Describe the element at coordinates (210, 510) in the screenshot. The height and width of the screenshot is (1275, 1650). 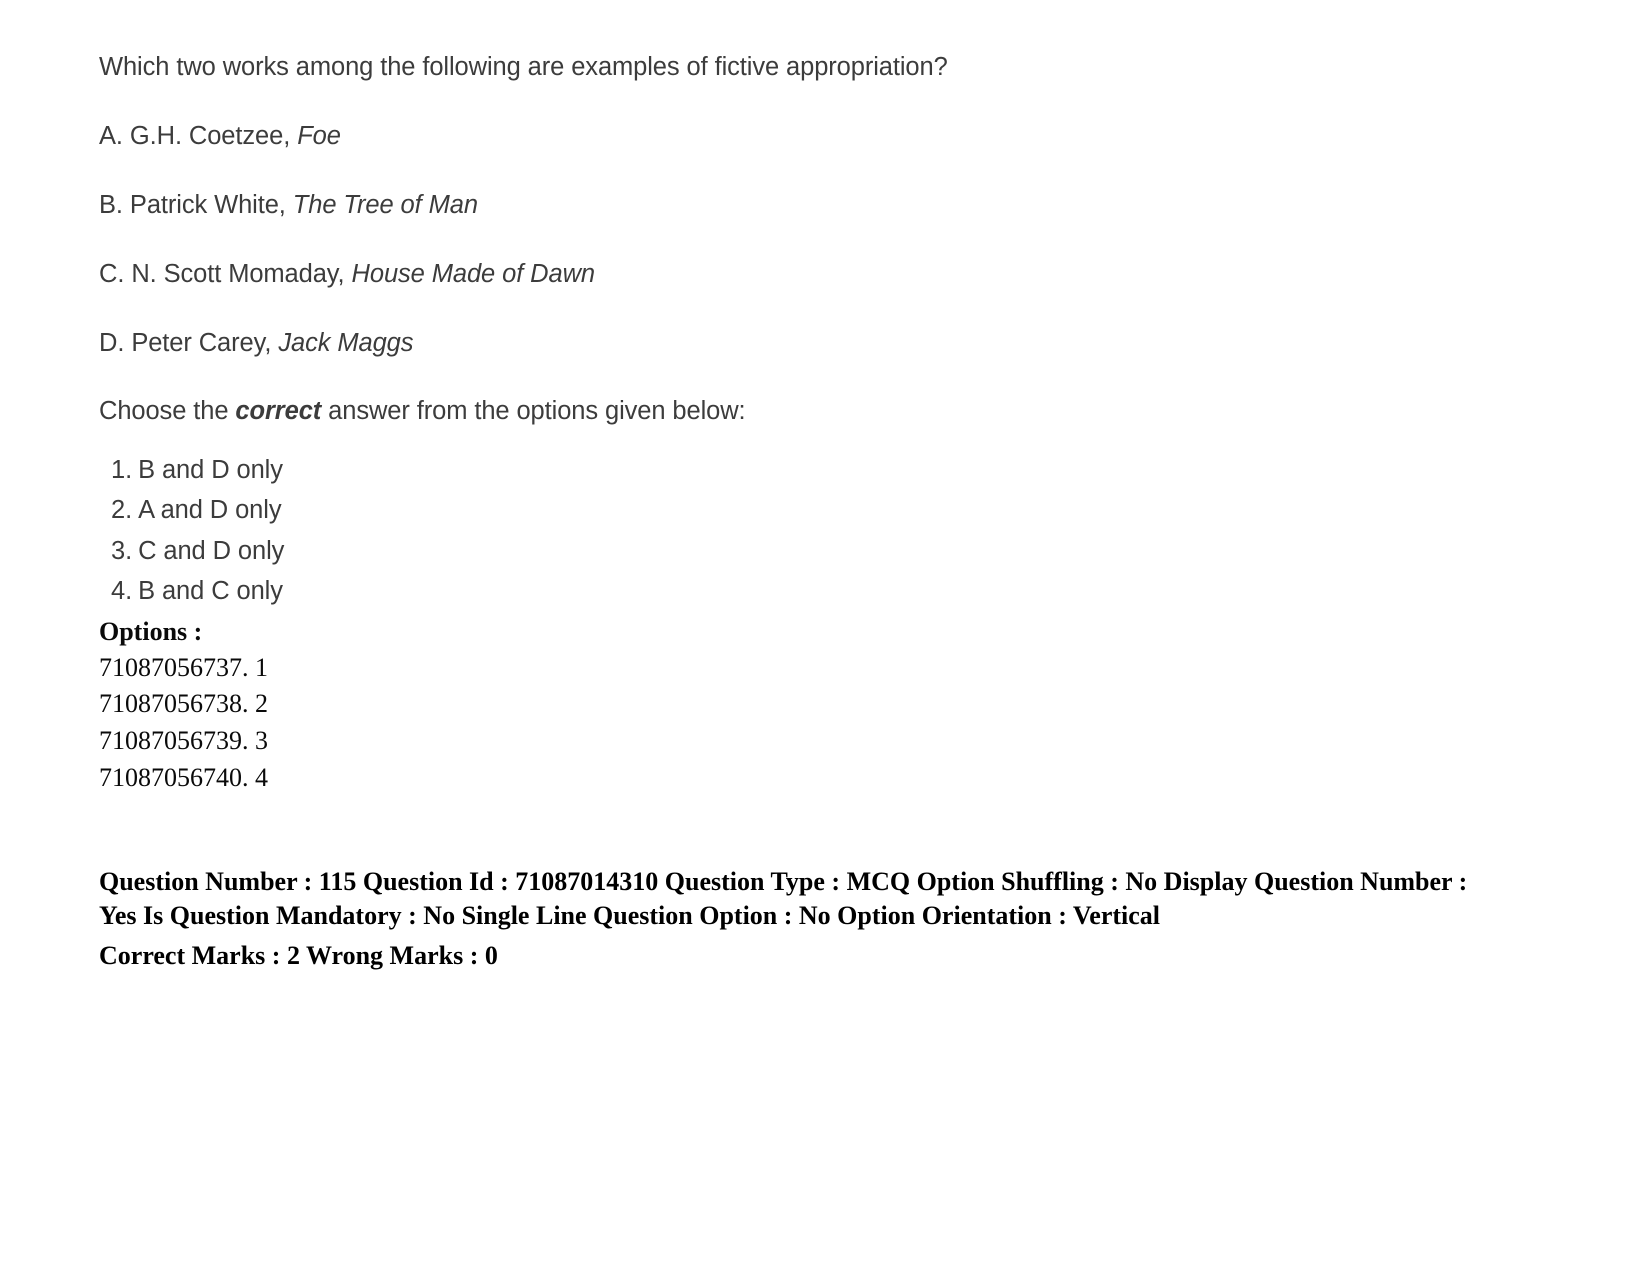
I see `answer-choice-2-label: A and D only` at that location.